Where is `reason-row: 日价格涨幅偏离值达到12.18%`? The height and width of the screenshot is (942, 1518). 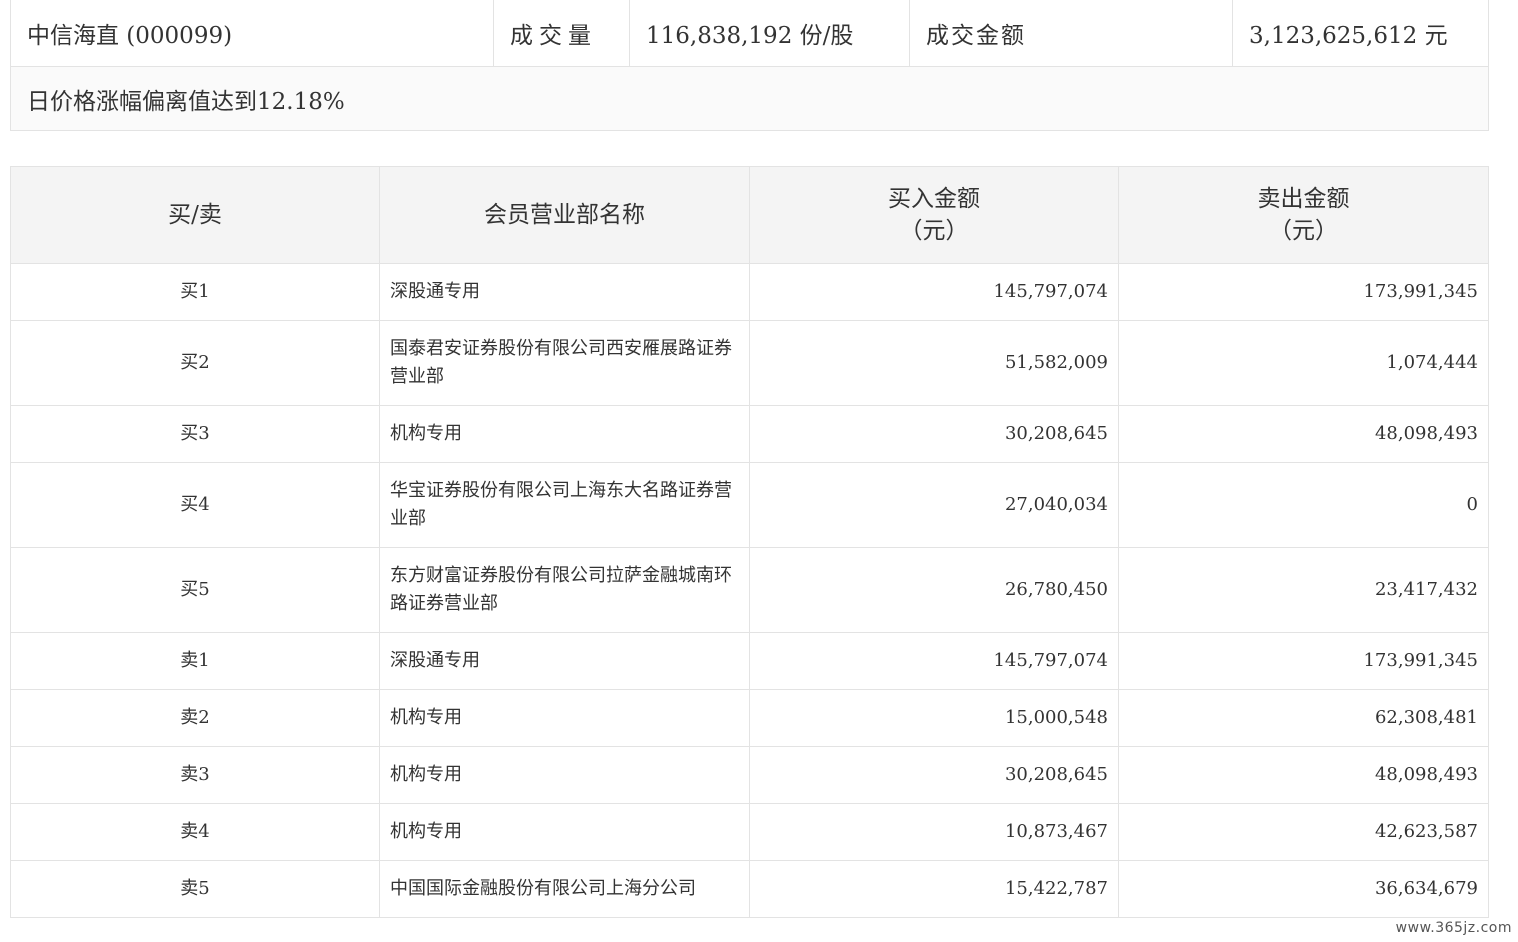 reason-row: 日价格涨幅偏离值达到12.18% is located at coordinates (749, 98).